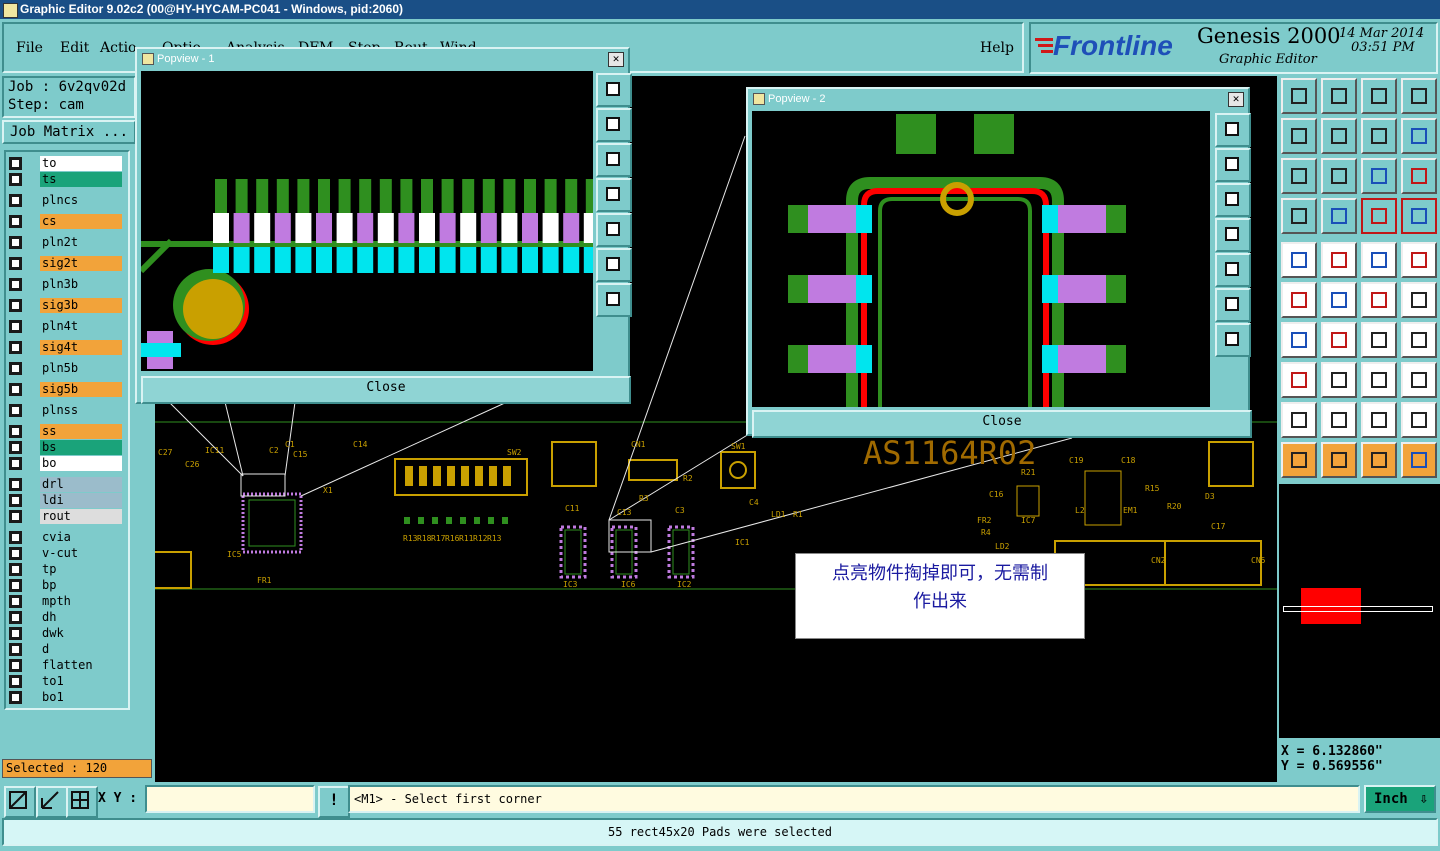  I want to click on popview-1-title-bar: Popview - 1, so click(382, 59).